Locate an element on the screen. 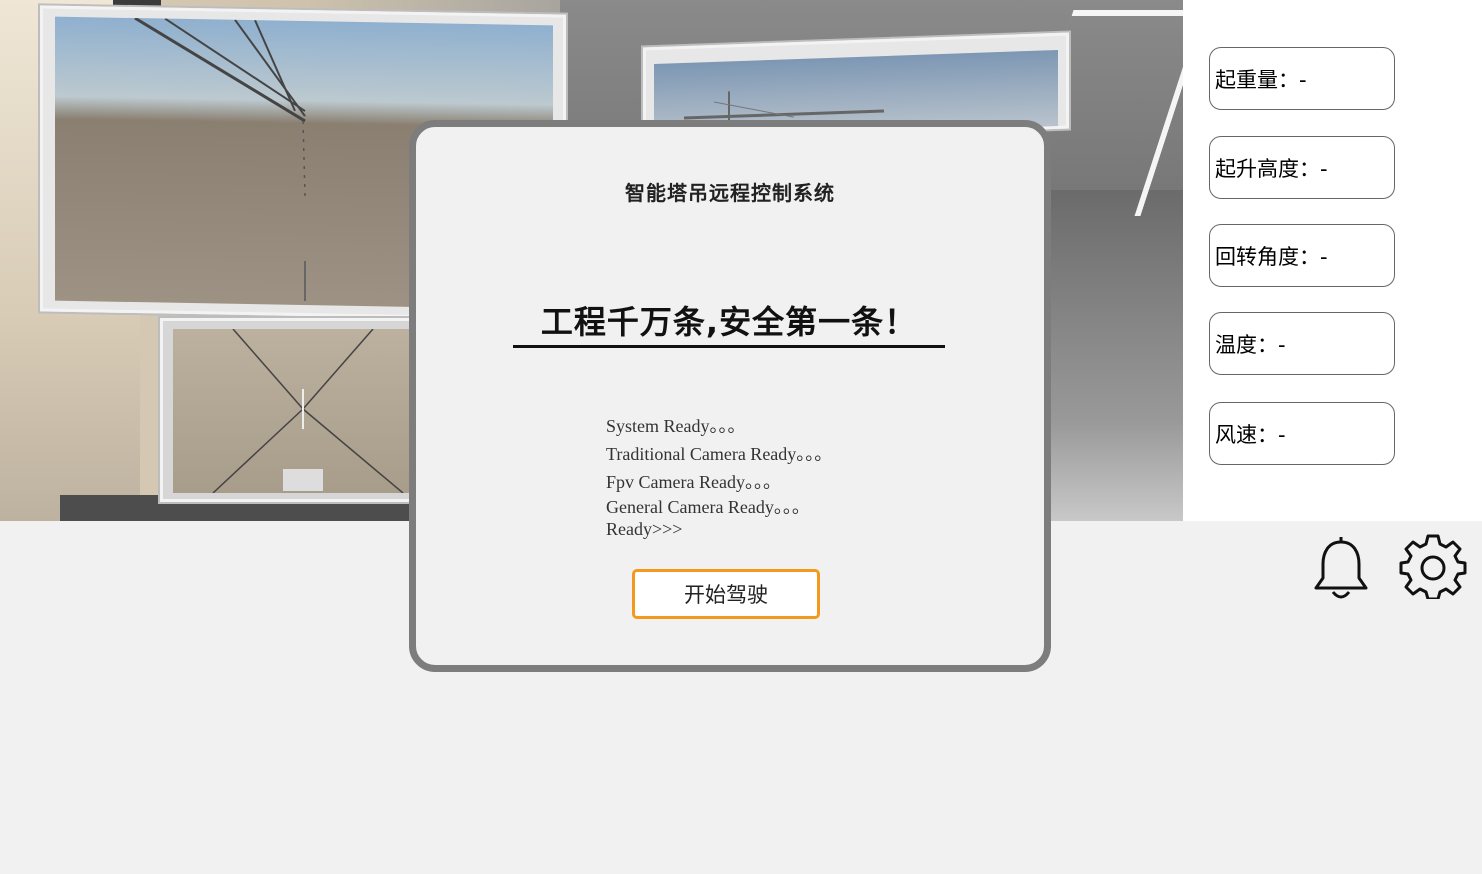  gear-icon is located at coordinates (1433, 567).